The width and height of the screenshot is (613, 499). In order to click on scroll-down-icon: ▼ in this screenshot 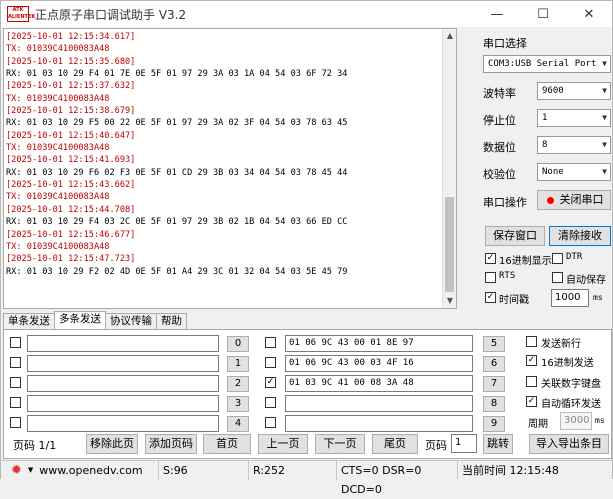, I will do `click(449, 301)`.